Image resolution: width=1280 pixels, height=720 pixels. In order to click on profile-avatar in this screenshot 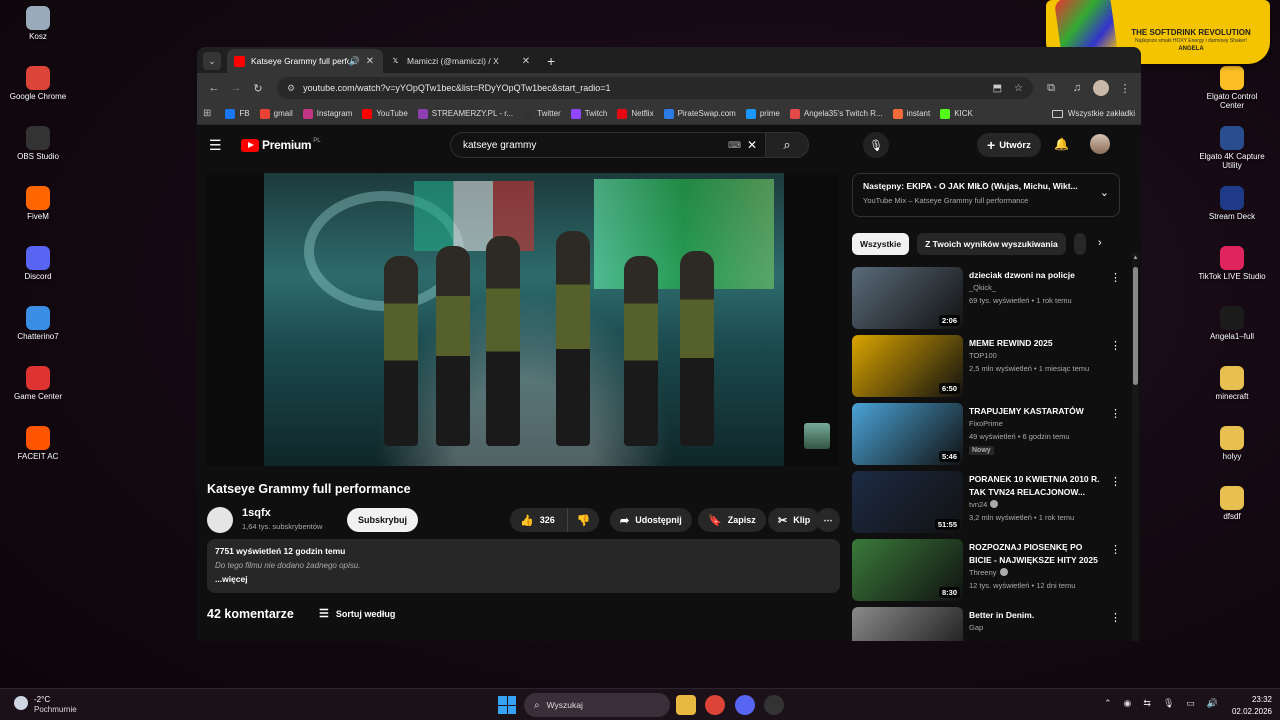, I will do `click(1101, 88)`.